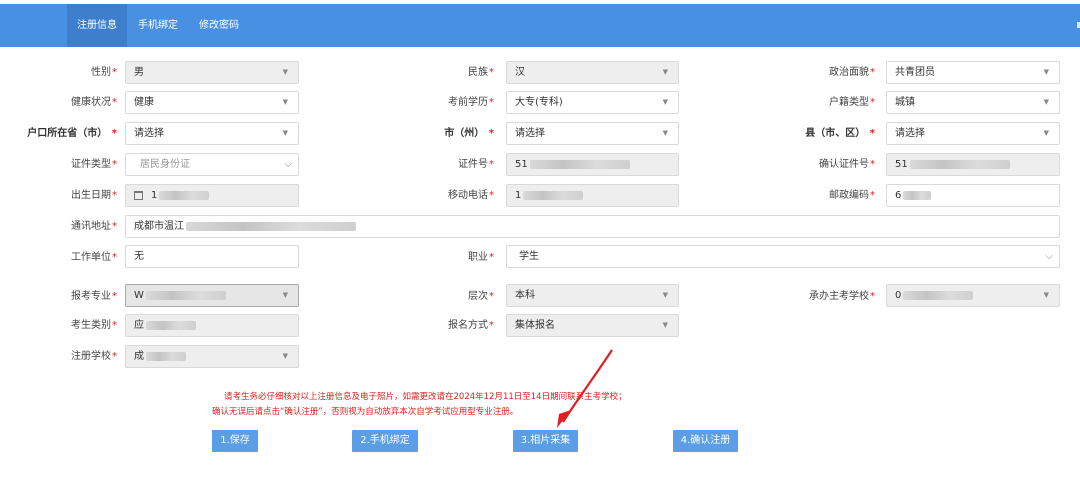 The width and height of the screenshot is (1080, 483). Describe the element at coordinates (94, 102) in the screenshot. I see `health-label: 健康状况*` at that location.